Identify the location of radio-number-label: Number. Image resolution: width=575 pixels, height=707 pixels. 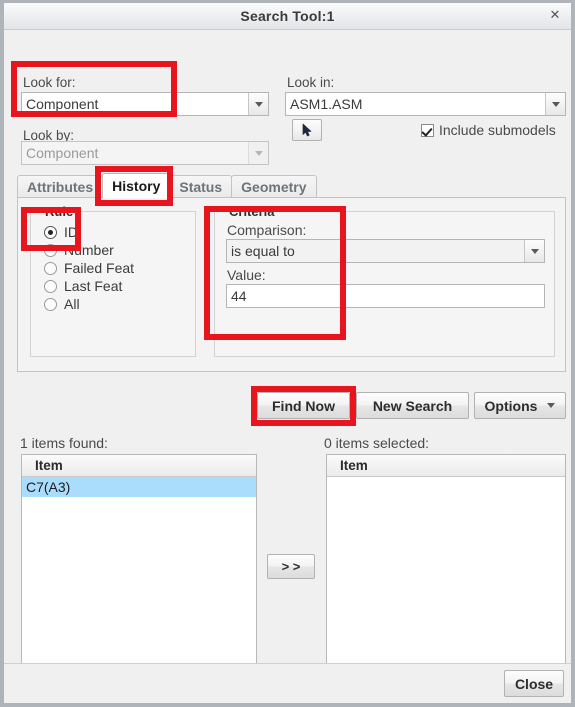
(89, 250).